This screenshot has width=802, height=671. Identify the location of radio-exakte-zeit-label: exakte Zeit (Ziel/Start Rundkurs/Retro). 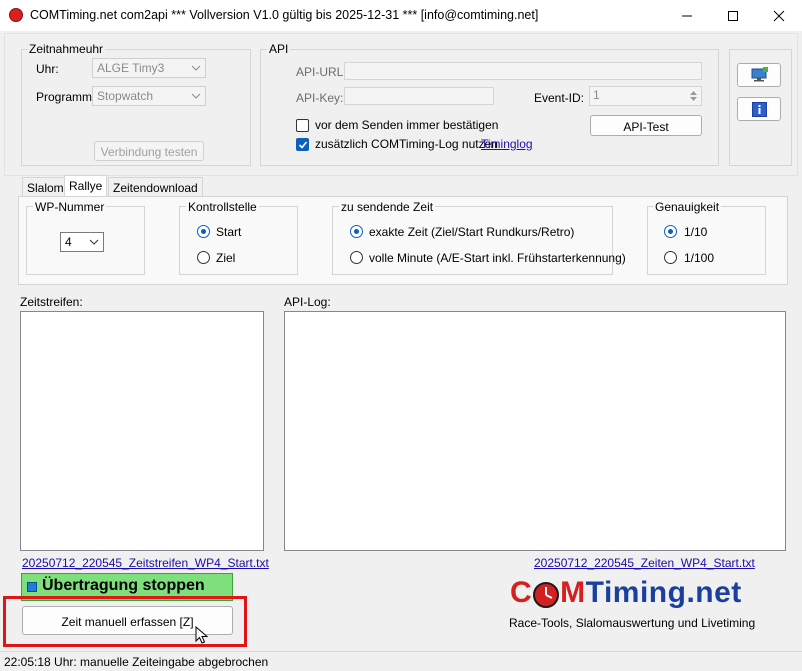
(472, 232).